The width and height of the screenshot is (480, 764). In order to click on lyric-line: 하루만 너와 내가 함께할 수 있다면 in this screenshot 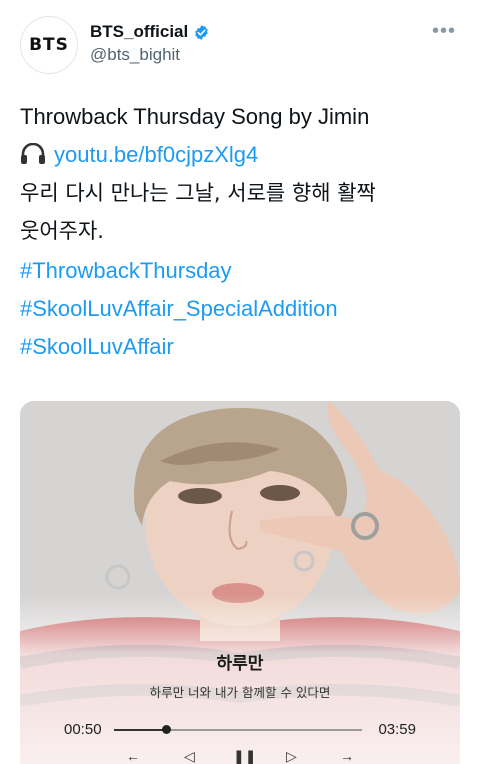, I will do `click(240, 692)`.